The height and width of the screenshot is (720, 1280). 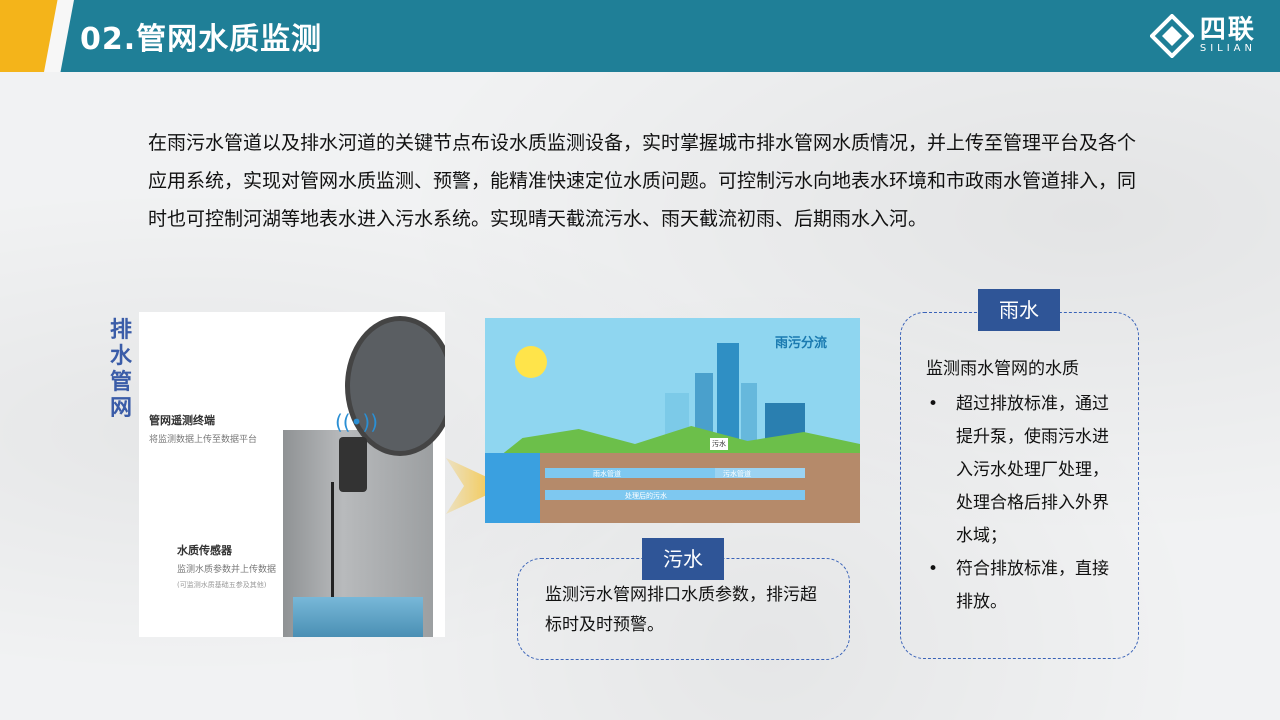 What do you see at coordinates (332, 539) in the screenshot?
I see `sensor-cable` at bounding box center [332, 539].